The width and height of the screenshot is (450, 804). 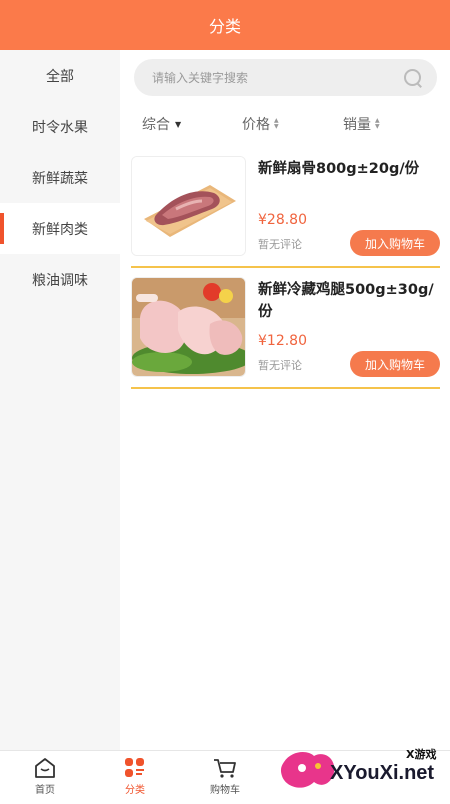 What do you see at coordinates (282, 220) in the screenshot?
I see `product-price: ¥28.80` at bounding box center [282, 220].